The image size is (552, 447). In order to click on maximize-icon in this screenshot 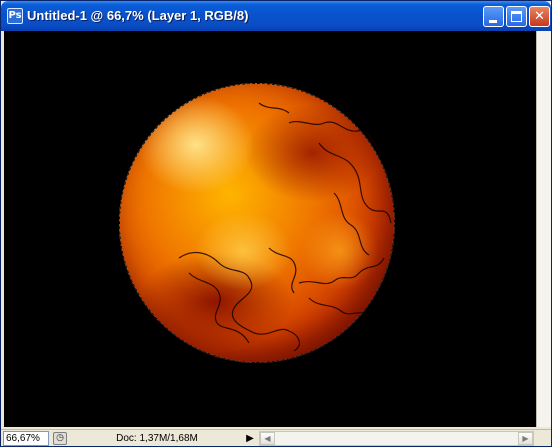, I will do `click(516, 16)`.